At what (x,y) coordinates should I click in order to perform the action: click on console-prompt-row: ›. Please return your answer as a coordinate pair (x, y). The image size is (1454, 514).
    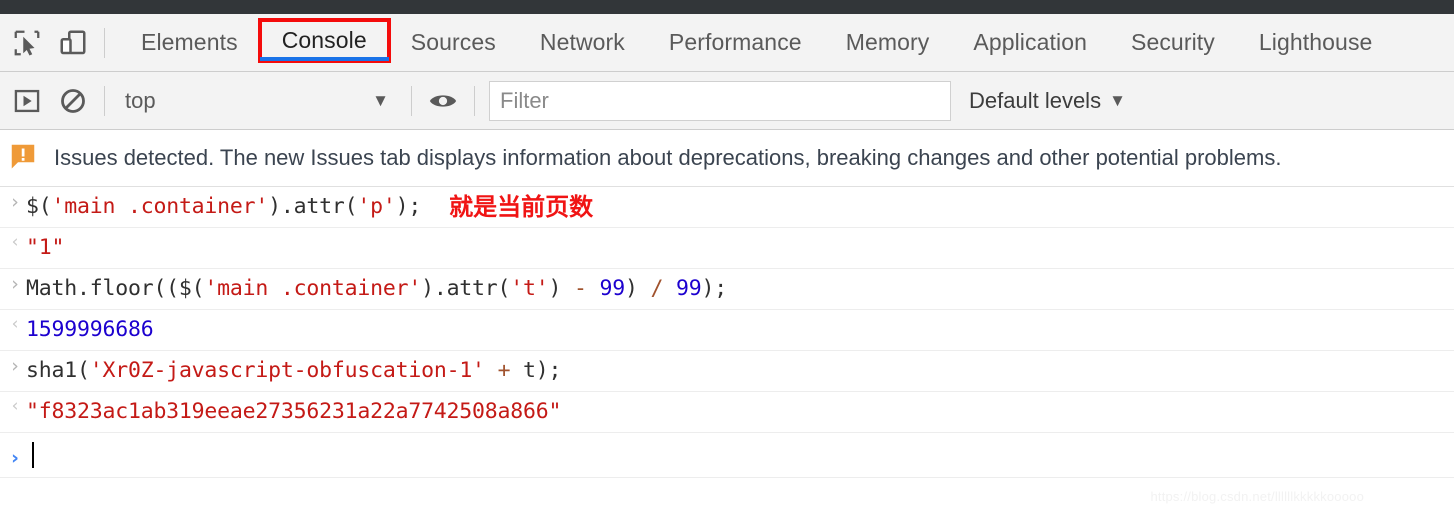
    Looking at the image, I should click on (727, 455).